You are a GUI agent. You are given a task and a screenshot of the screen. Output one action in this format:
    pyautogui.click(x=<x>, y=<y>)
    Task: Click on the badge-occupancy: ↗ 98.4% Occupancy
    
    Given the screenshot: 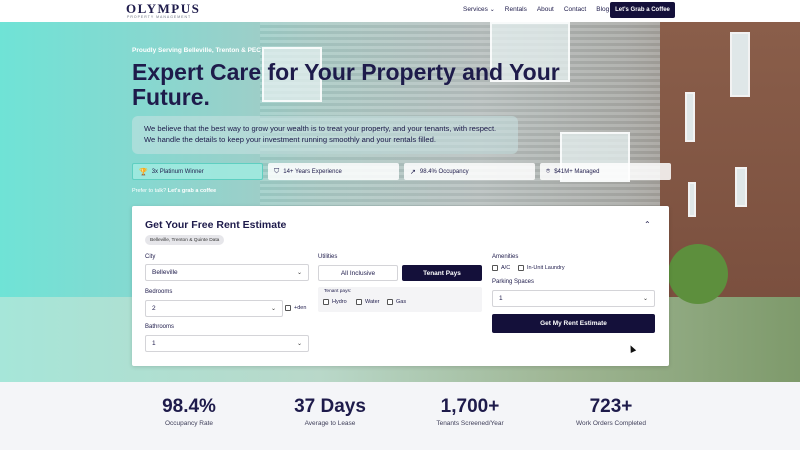 What is the action you would take?
    pyautogui.click(x=469, y=171)
    